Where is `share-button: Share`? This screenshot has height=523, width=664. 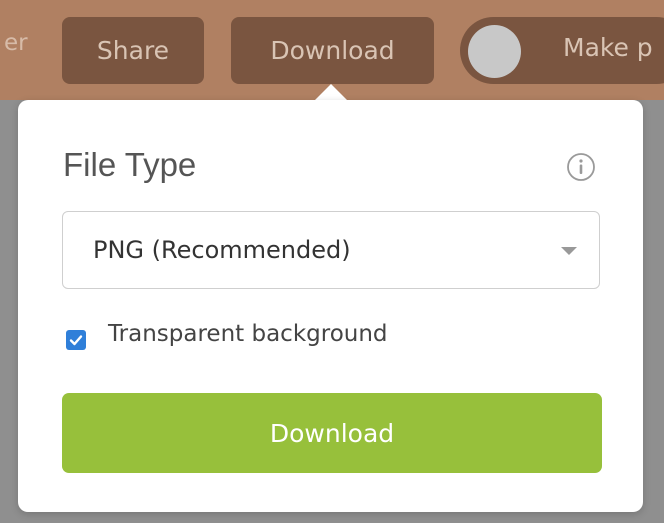
share-button: Share is located at coordinates (133, 50).